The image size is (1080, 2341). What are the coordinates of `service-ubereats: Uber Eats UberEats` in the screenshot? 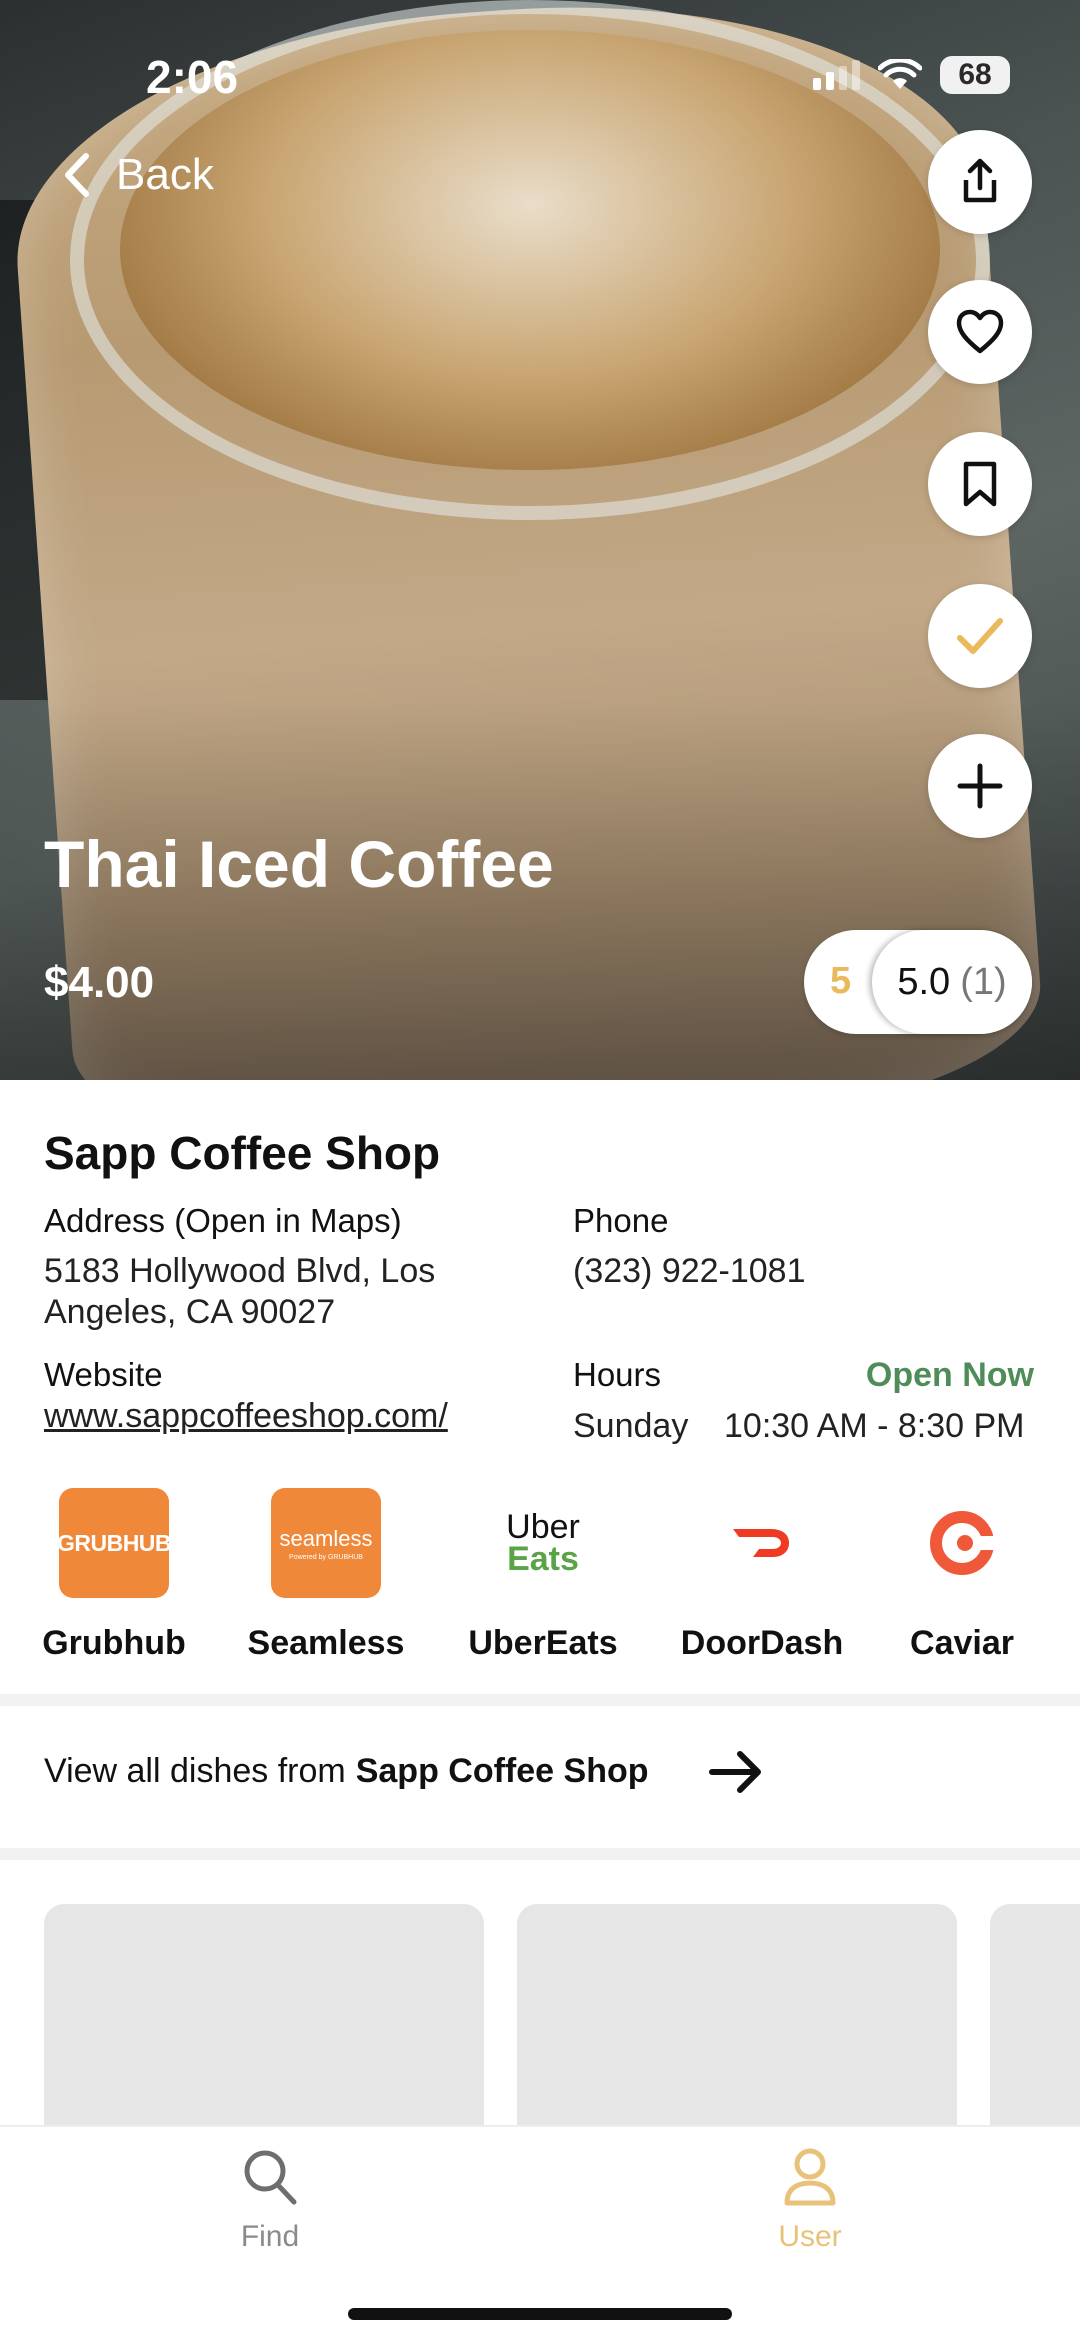 It's located at (543, 1575).